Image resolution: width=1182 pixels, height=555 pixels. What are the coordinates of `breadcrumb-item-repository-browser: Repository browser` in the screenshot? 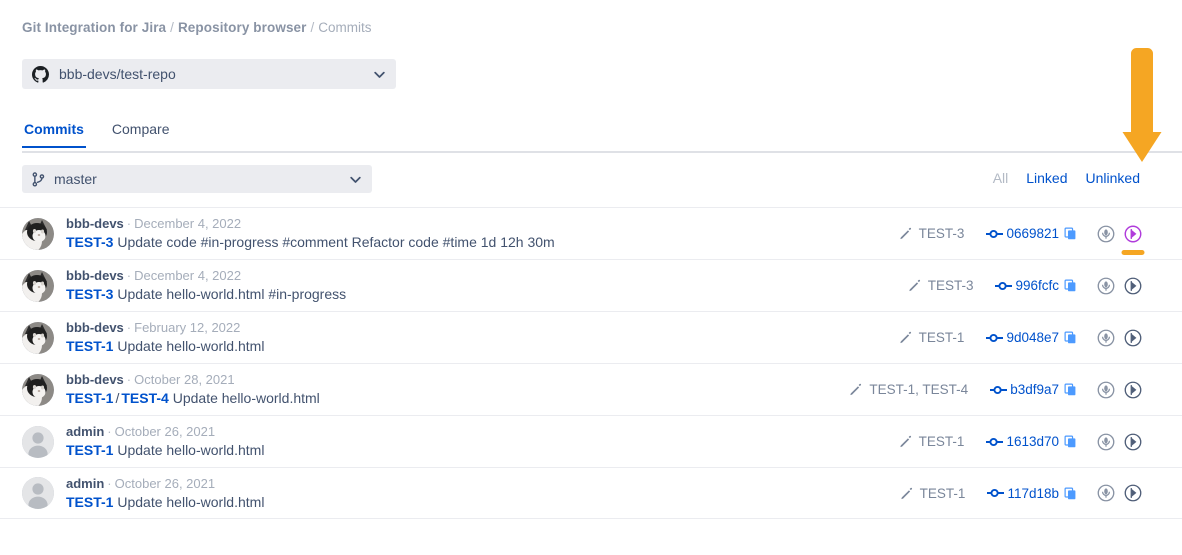 It's located at (242, 27).